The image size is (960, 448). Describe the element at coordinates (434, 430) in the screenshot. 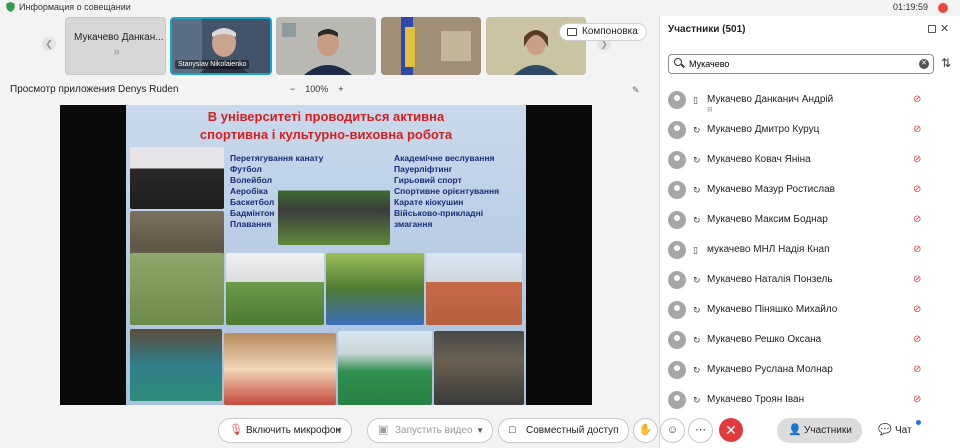

I see `video-button-label: Запустить видео` at that location.